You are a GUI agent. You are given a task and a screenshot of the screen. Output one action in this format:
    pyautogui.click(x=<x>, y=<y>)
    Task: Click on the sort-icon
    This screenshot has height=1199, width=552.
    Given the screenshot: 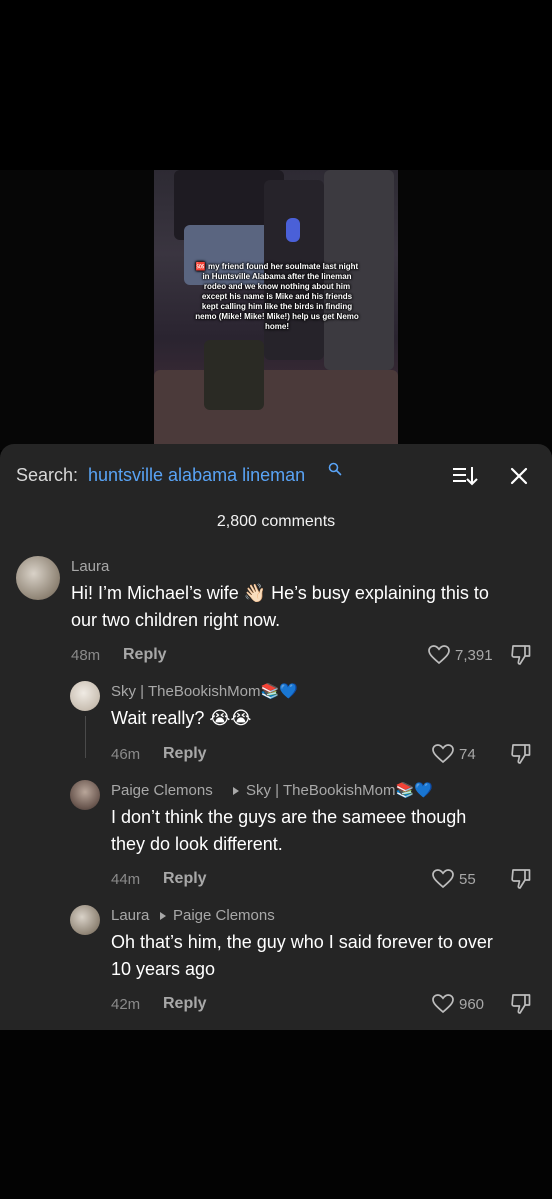 What is the action you would take?
    pyautogui.click(x=465, y=476)
    